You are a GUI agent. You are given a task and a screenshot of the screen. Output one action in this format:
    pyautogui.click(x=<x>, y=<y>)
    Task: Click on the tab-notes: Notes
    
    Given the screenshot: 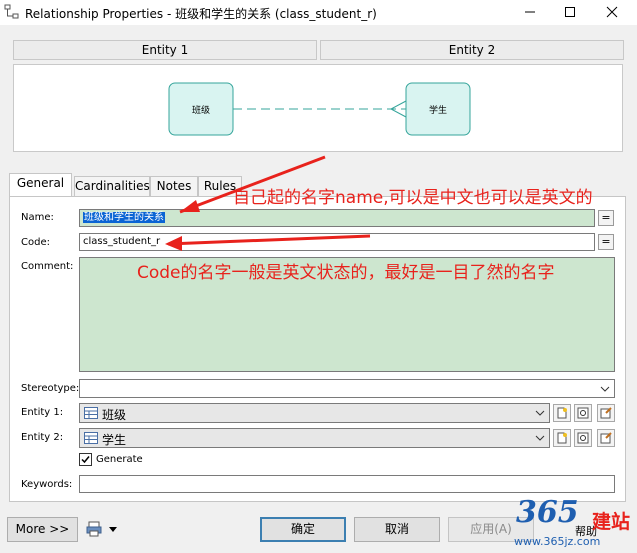 What is the action you would take?
    pyautogui.click(x=174, y=186)
    